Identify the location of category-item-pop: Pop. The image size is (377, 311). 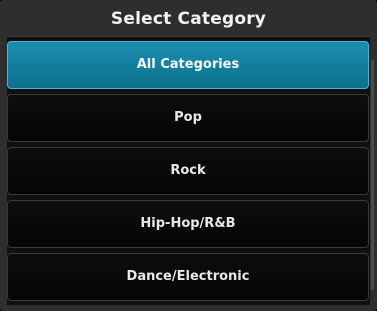
(188, 118).